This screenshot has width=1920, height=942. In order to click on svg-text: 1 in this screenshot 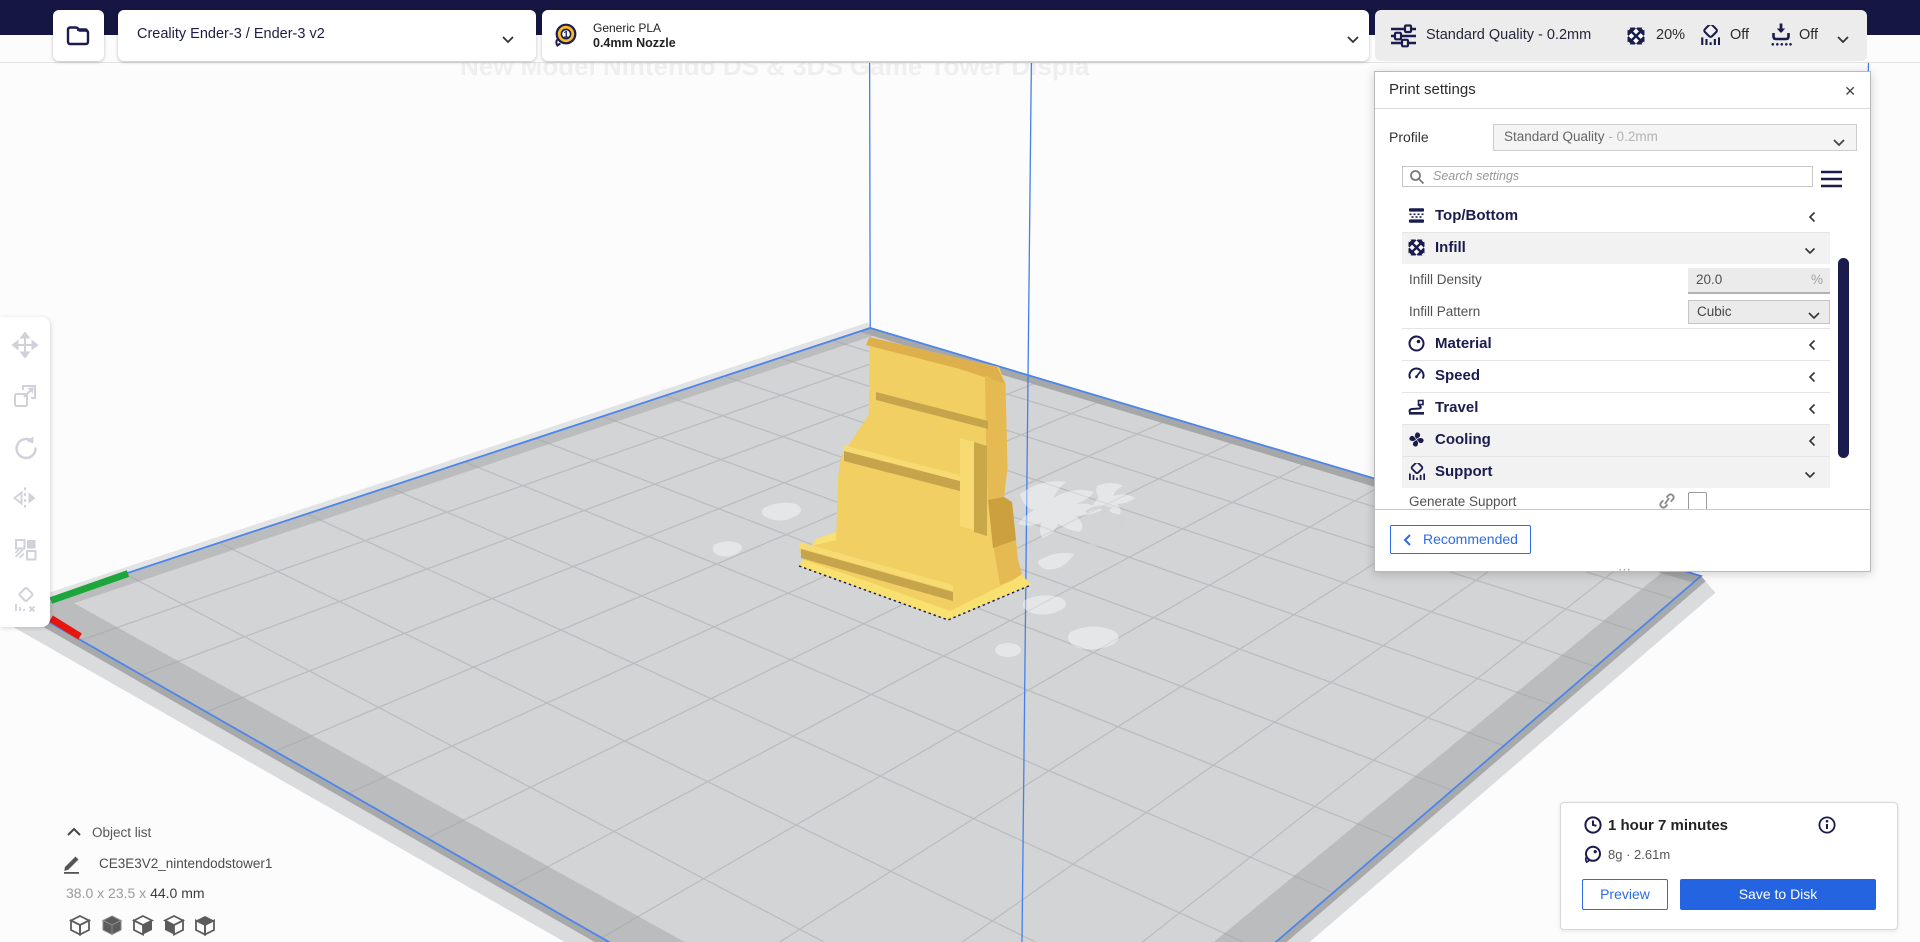, I will do `click(566, 34)`.